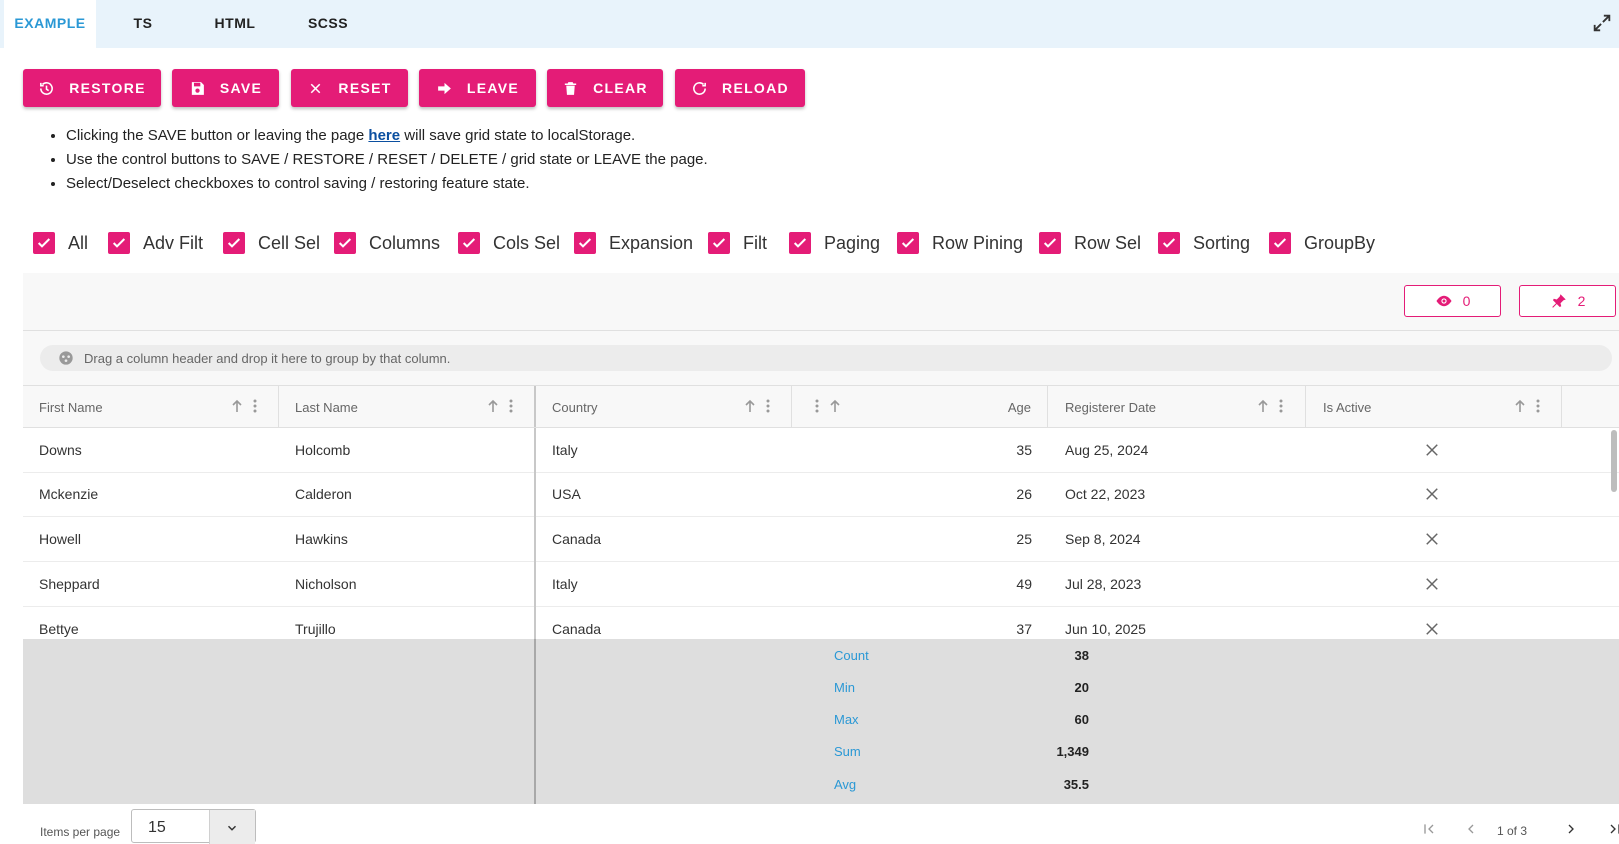  Describe the element at coordinates (821, 450) in the screenshot. I see `table-row: Downs Holcomb Italy 35 Aug 25, 2024` at that location.